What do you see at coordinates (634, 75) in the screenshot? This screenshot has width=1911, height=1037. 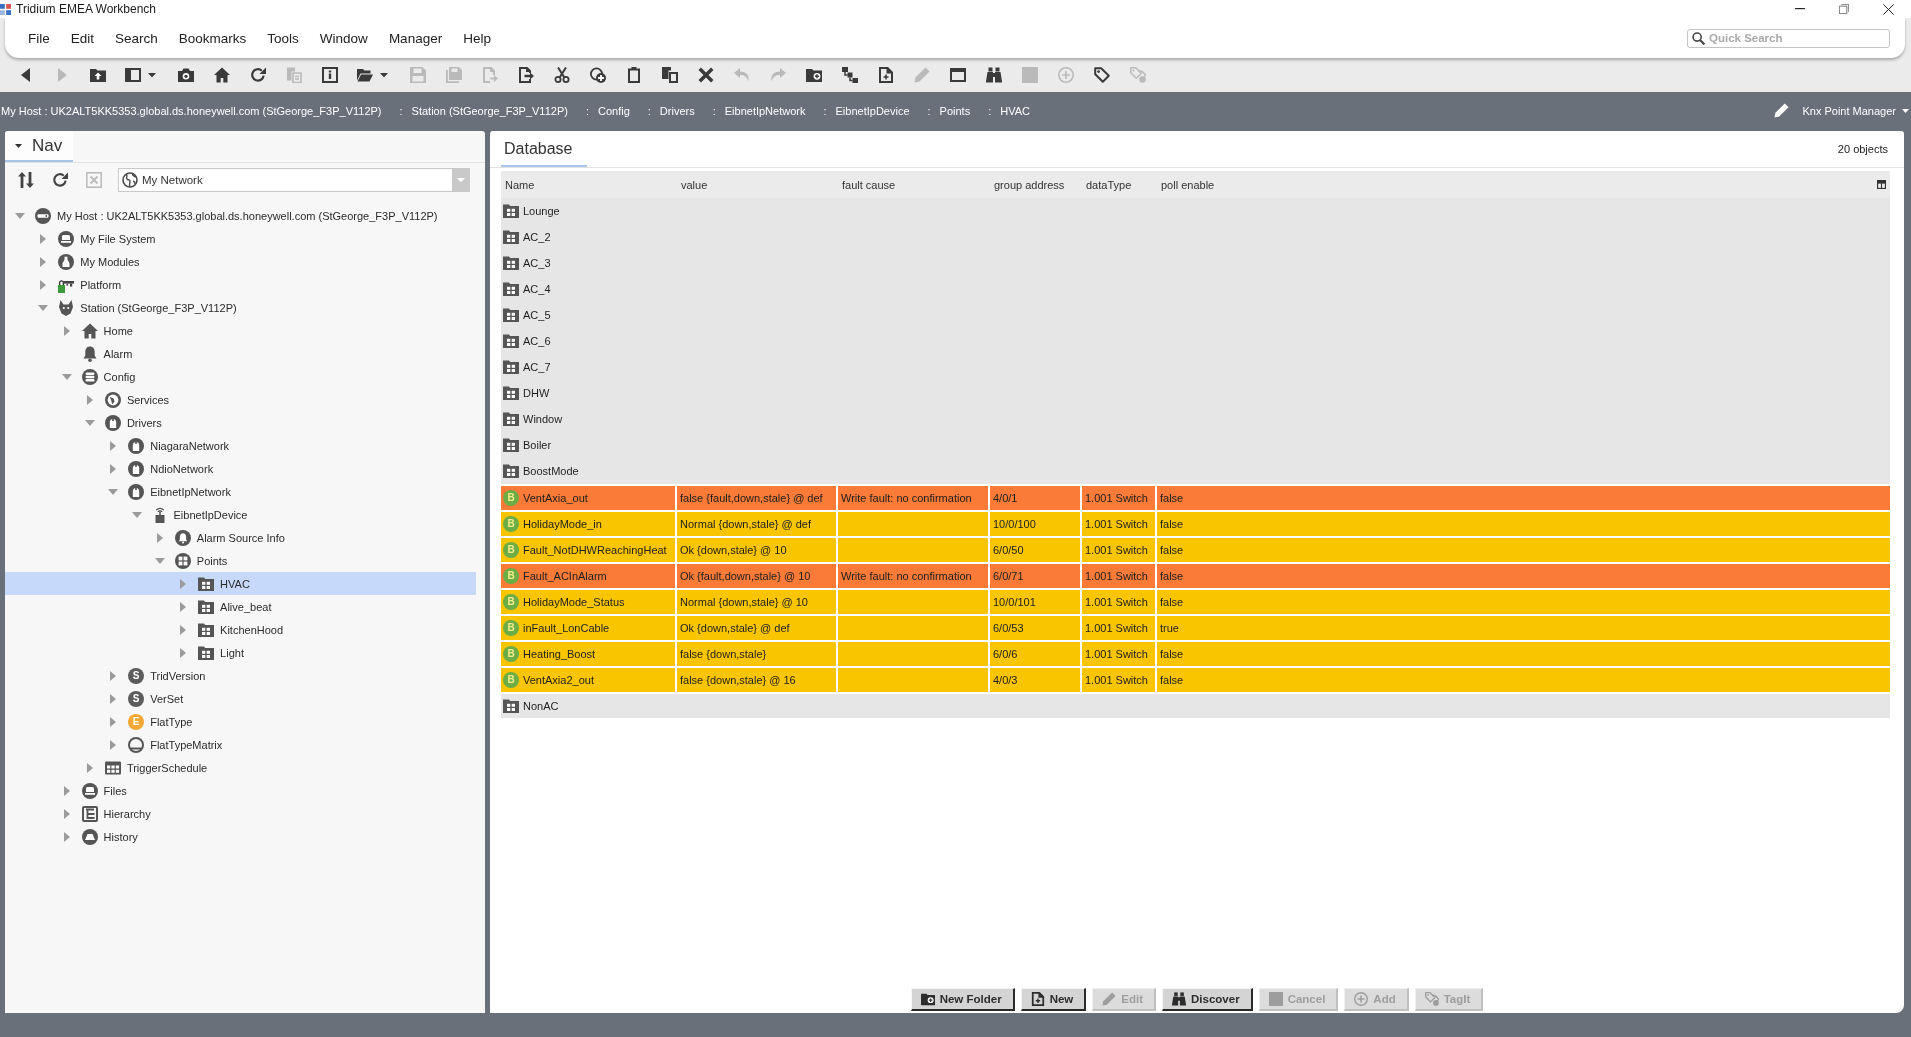 I see `clipboard-icon` at bounding box center [634, 75].